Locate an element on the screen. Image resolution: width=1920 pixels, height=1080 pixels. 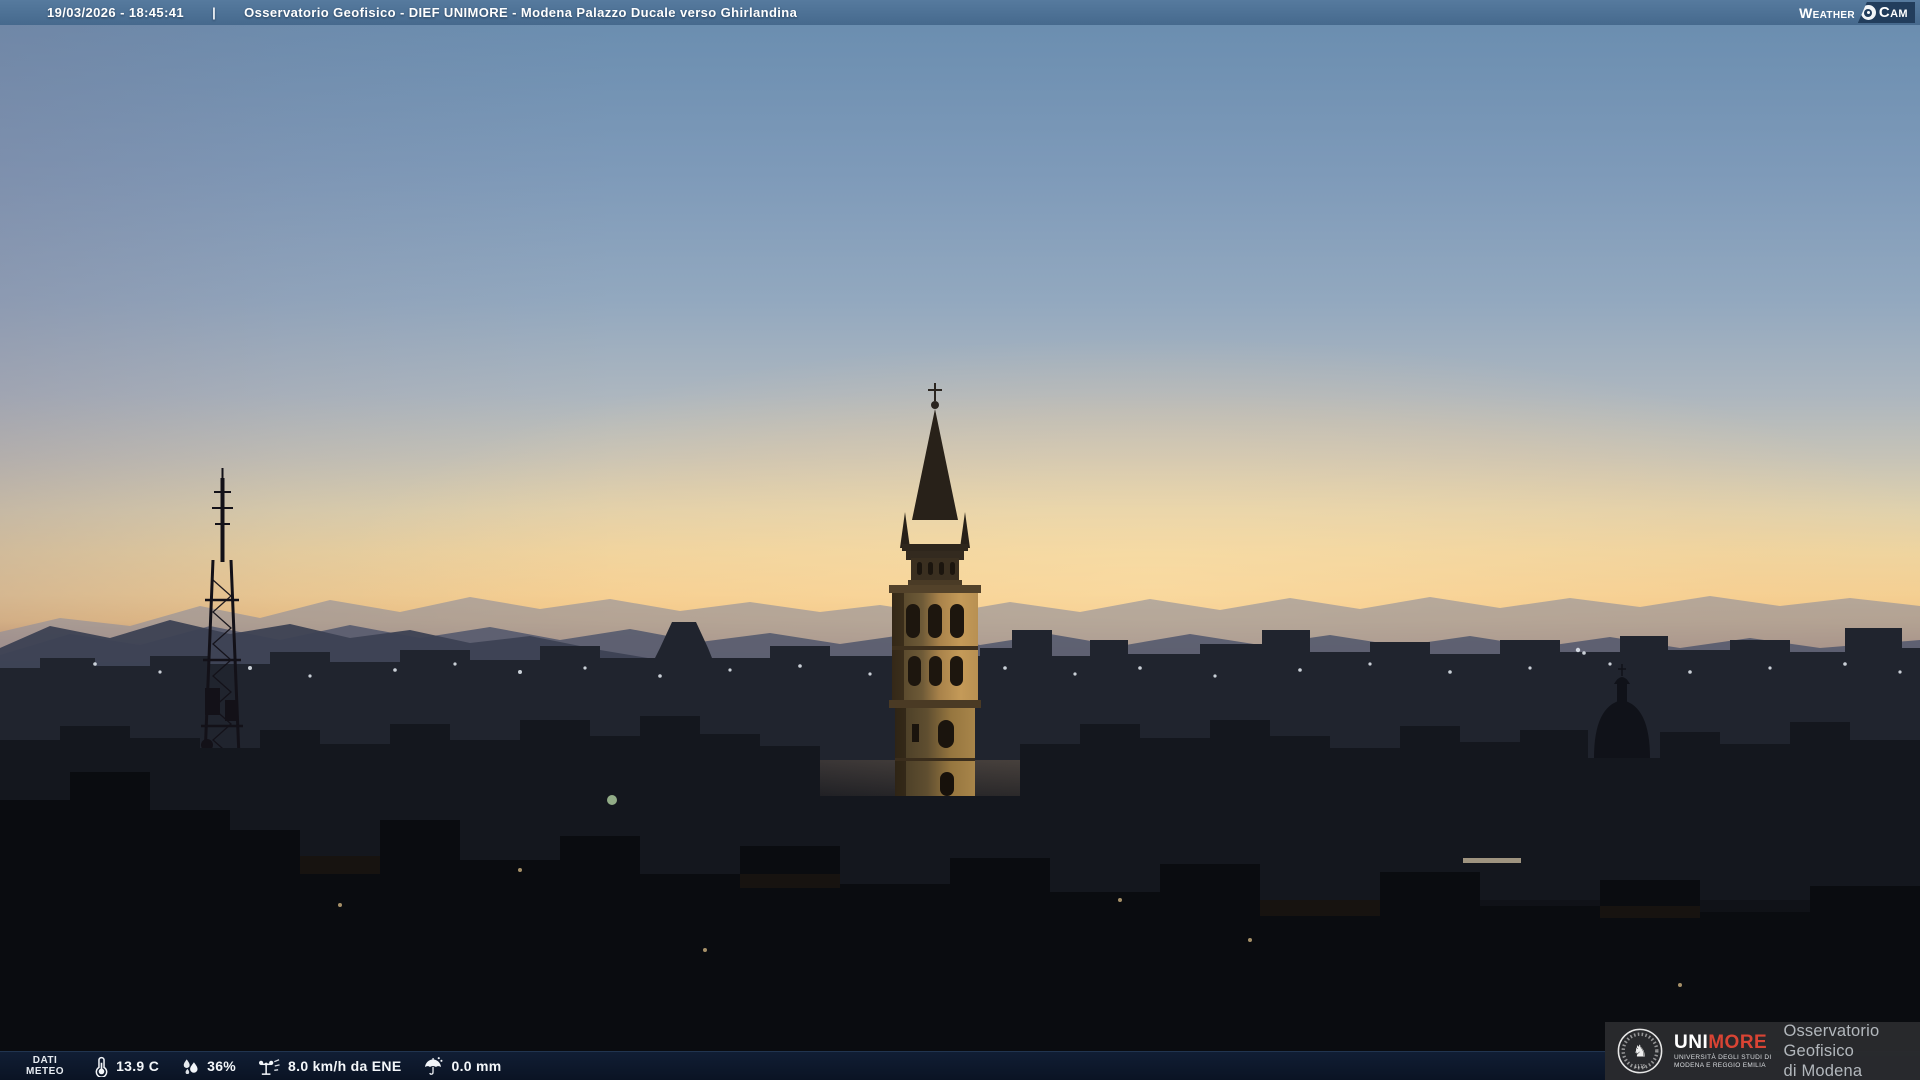
datetime-label: 19/03/2026 - 18:45:41 is located at coordinates (116, 12).